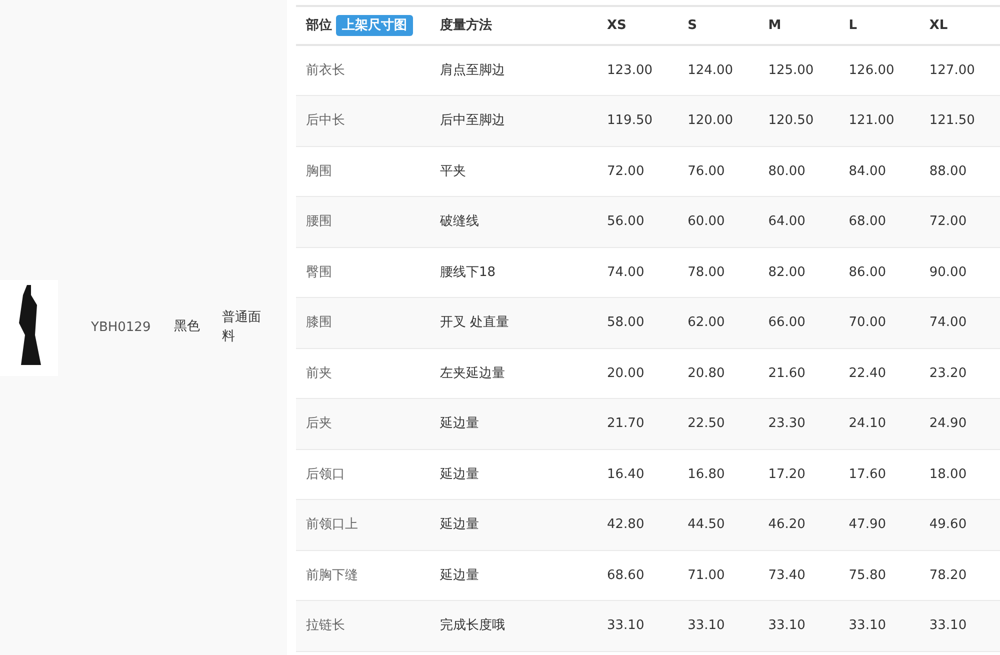  What do you see at coordinates (363, 525) in the screenshot?
I see `part-name: 前领口上` at bounding box center [363, 525].